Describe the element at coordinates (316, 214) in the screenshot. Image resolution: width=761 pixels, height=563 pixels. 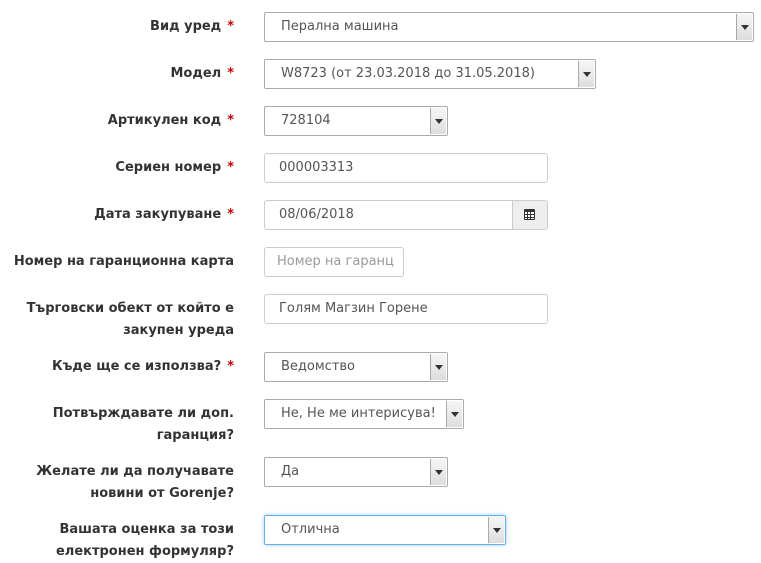
I see `purchase-date-value: 08/06/2018` at that location.